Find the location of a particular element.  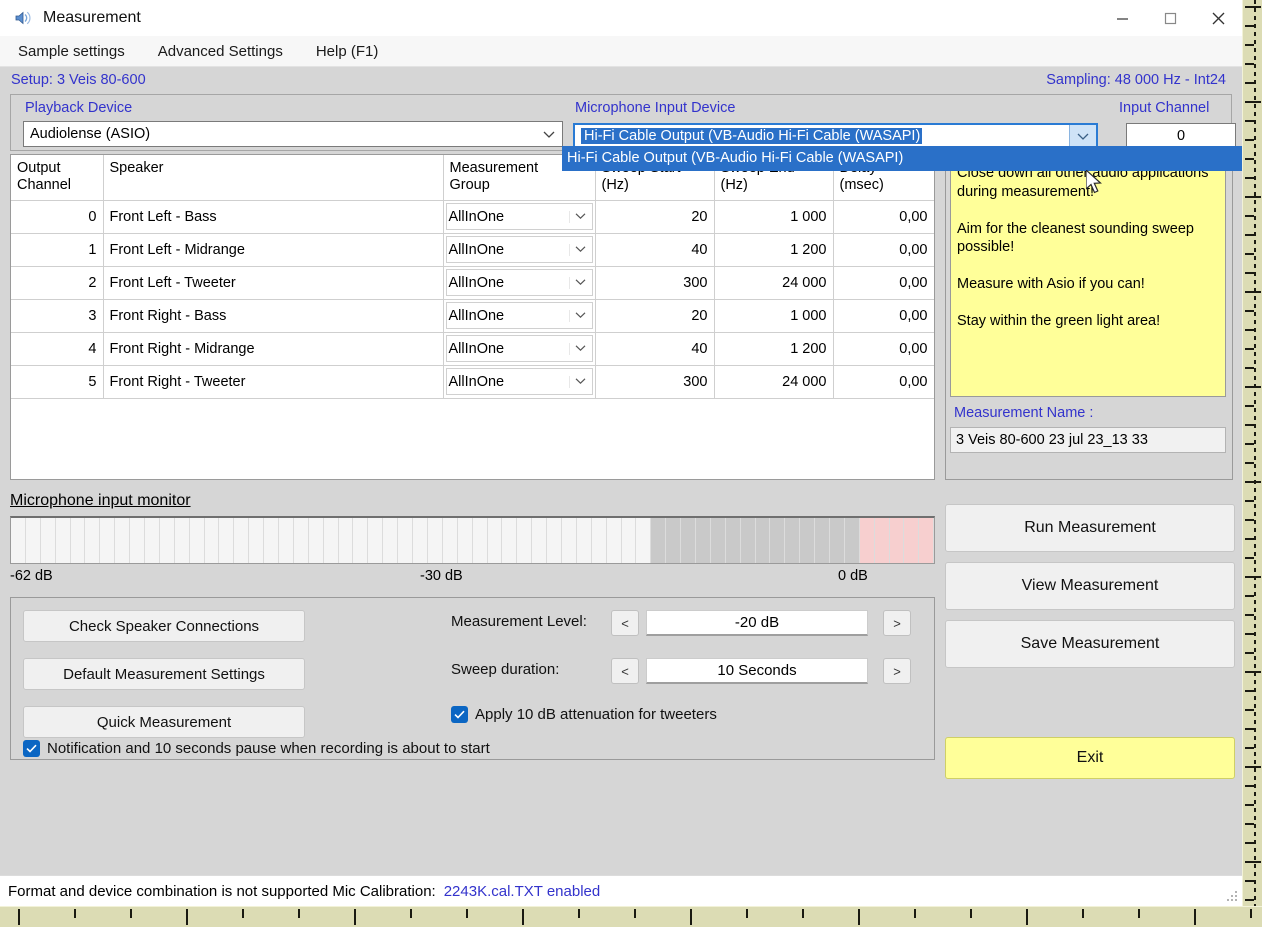

default-measurement-settings-button: Default Measurement Settings is located at coordinates (164, 674).